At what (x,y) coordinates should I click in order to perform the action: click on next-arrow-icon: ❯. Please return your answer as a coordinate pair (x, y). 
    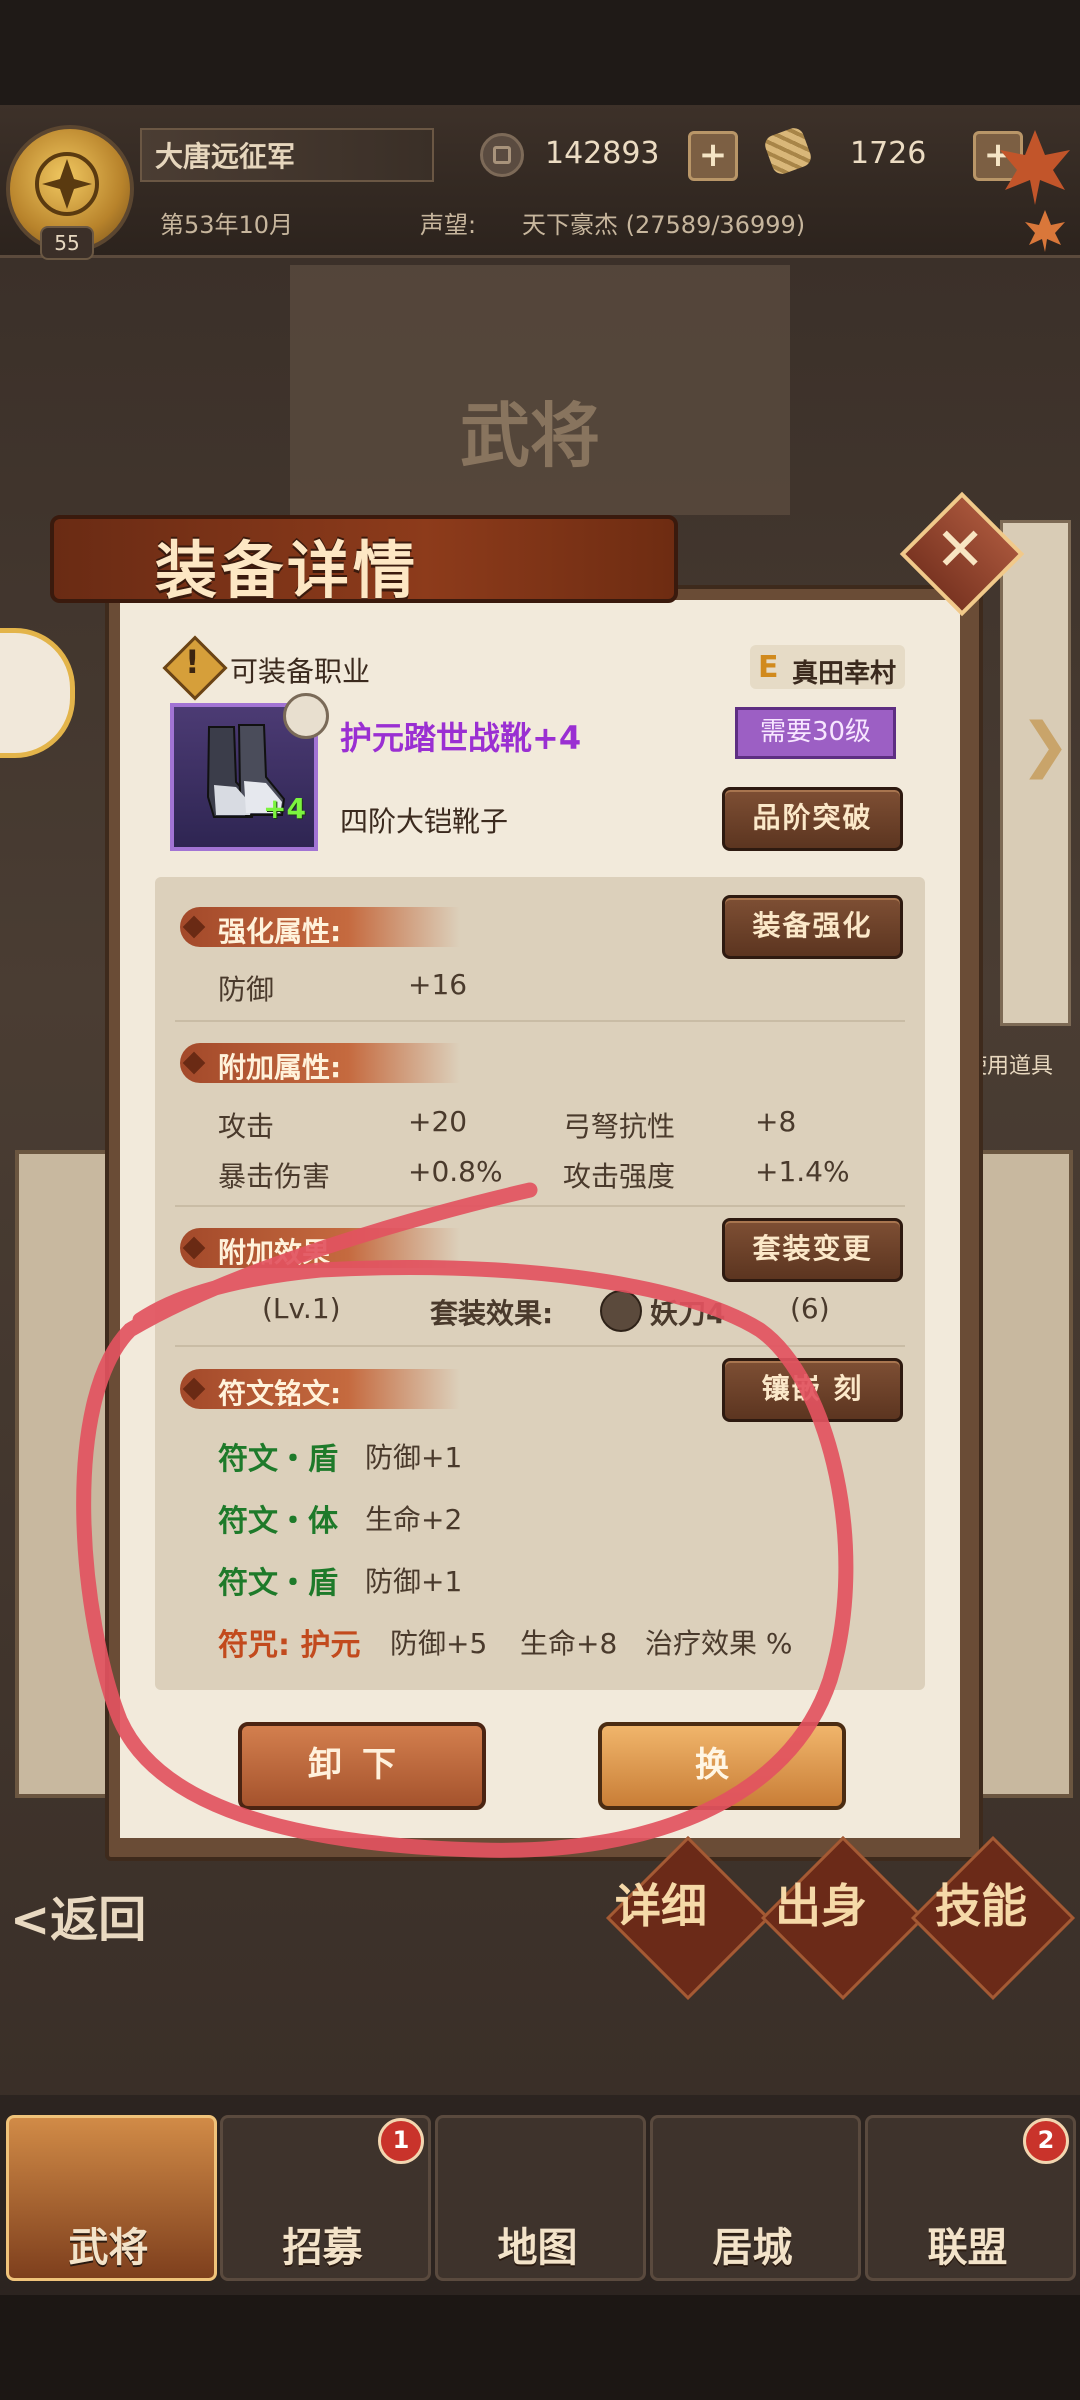
    Looking at the image, I should click on (1045, 745).